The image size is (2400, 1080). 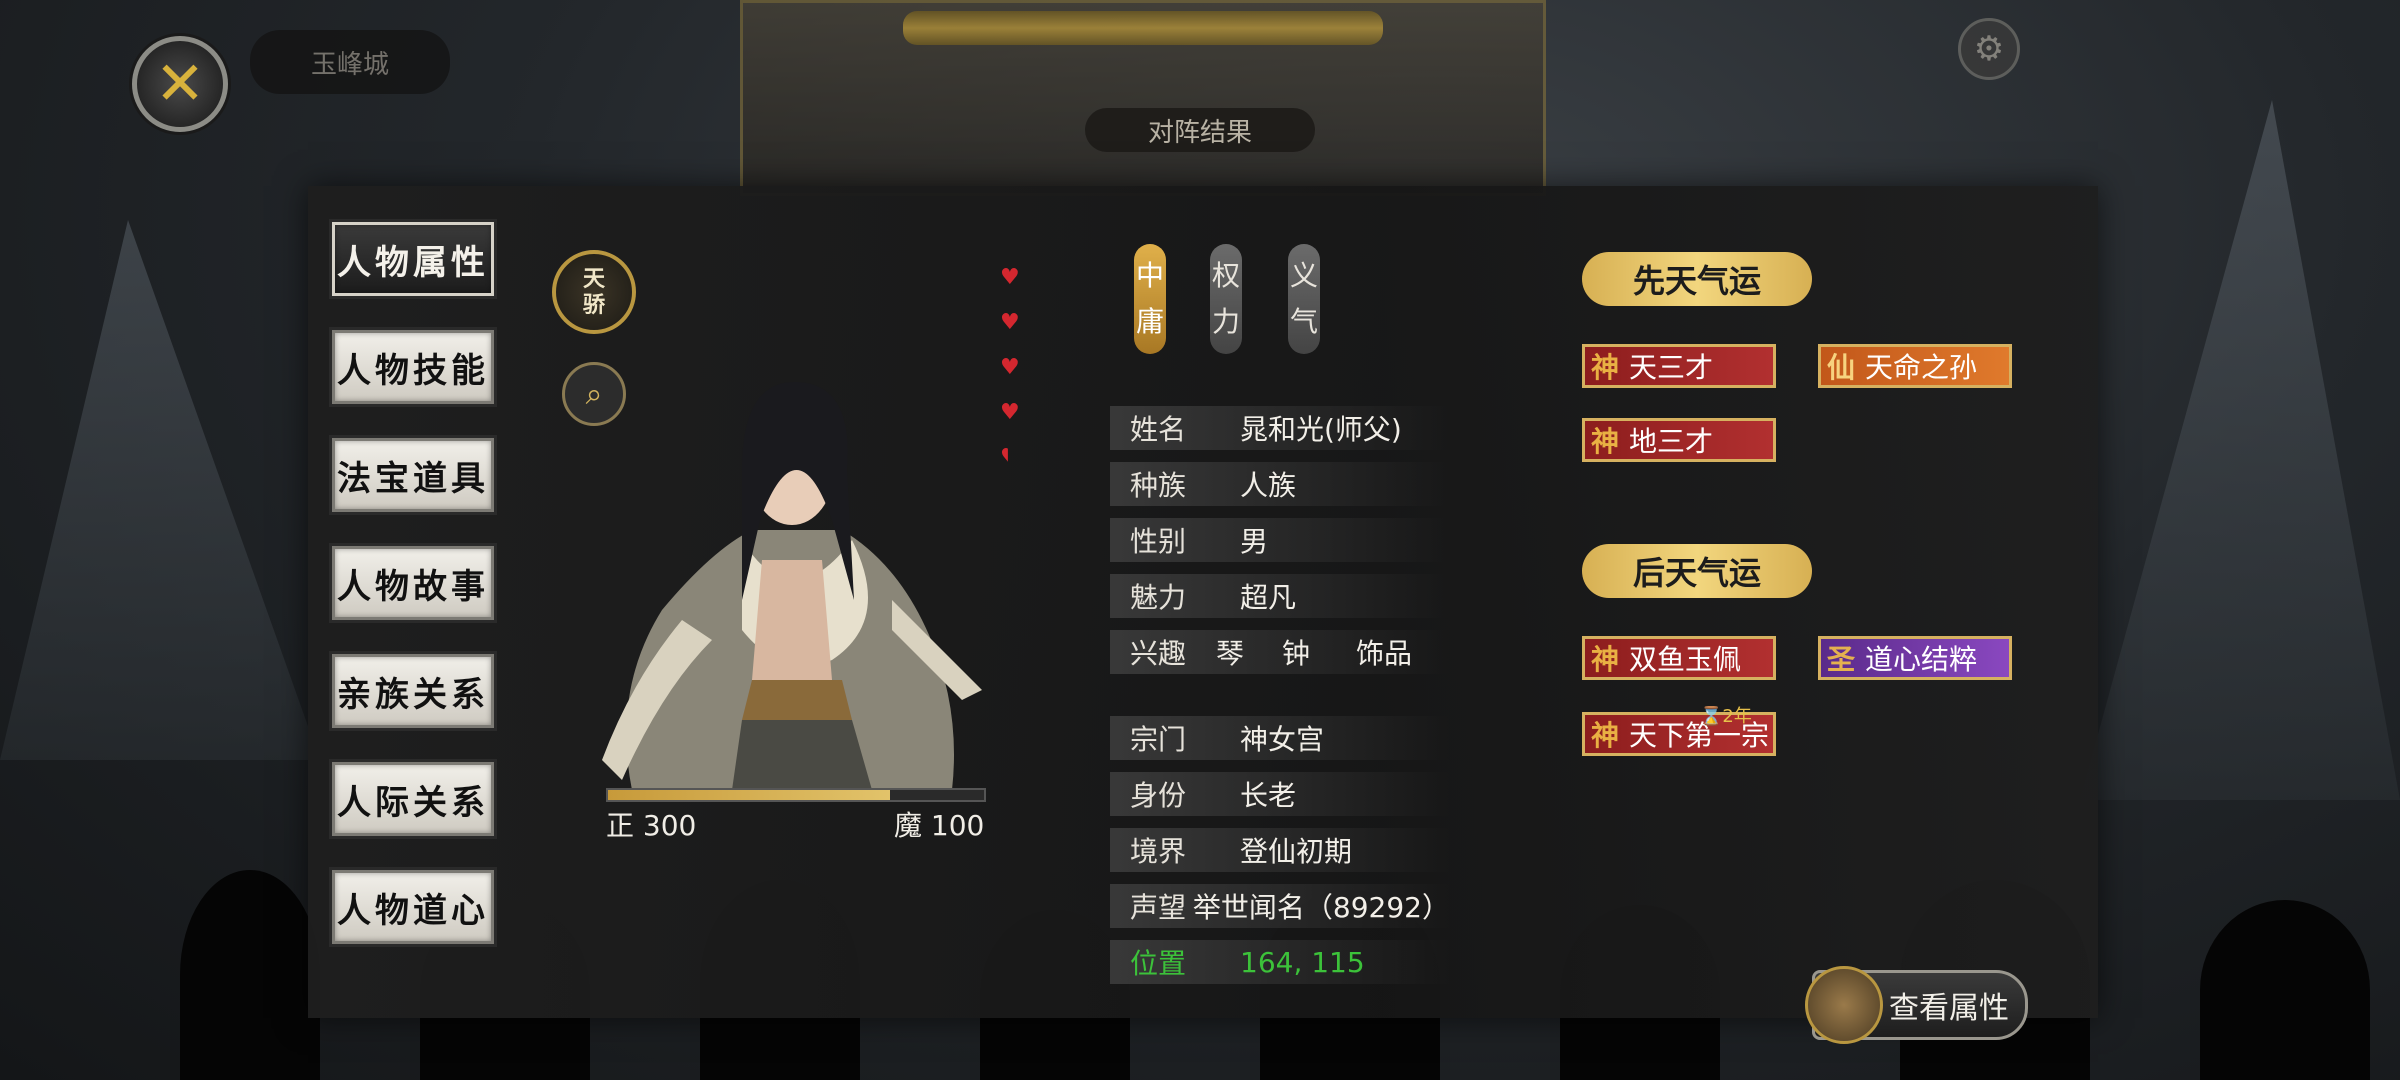 I want to click on avatar, so click(x=1844, y=1005).